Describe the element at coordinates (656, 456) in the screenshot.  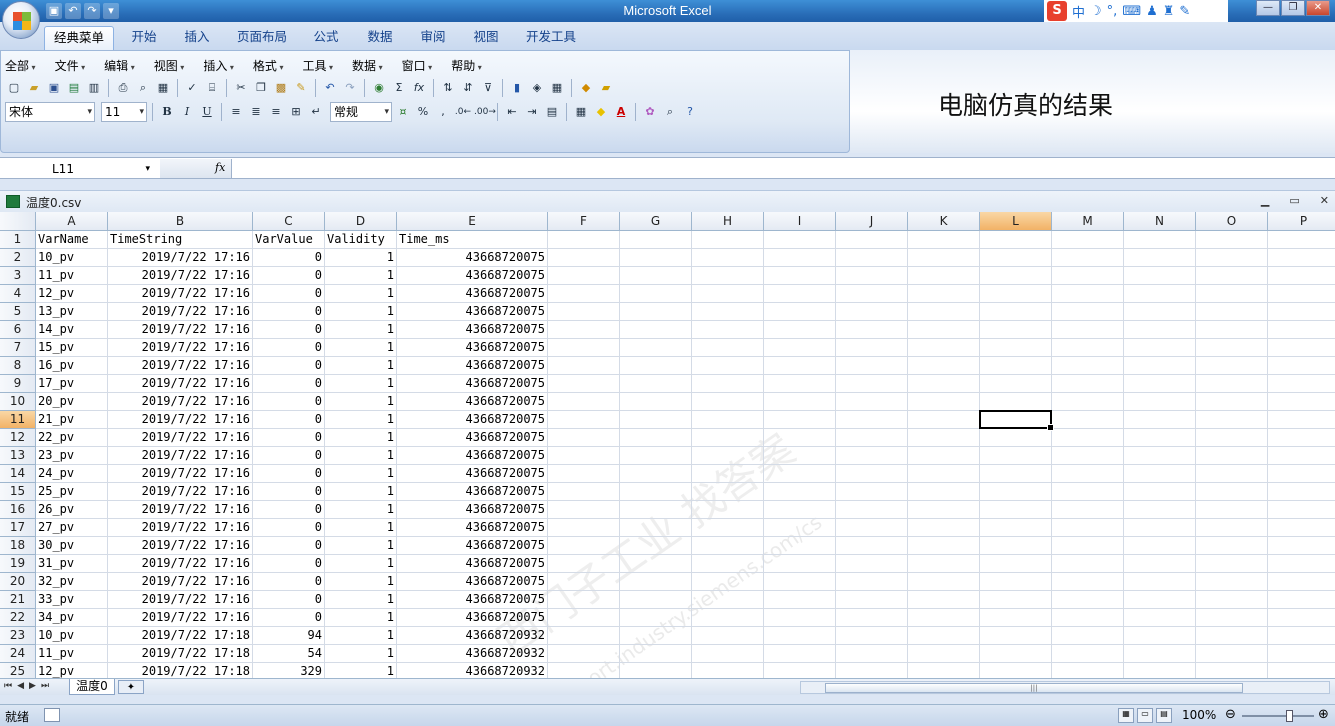
I see `cell-g13` at that location.